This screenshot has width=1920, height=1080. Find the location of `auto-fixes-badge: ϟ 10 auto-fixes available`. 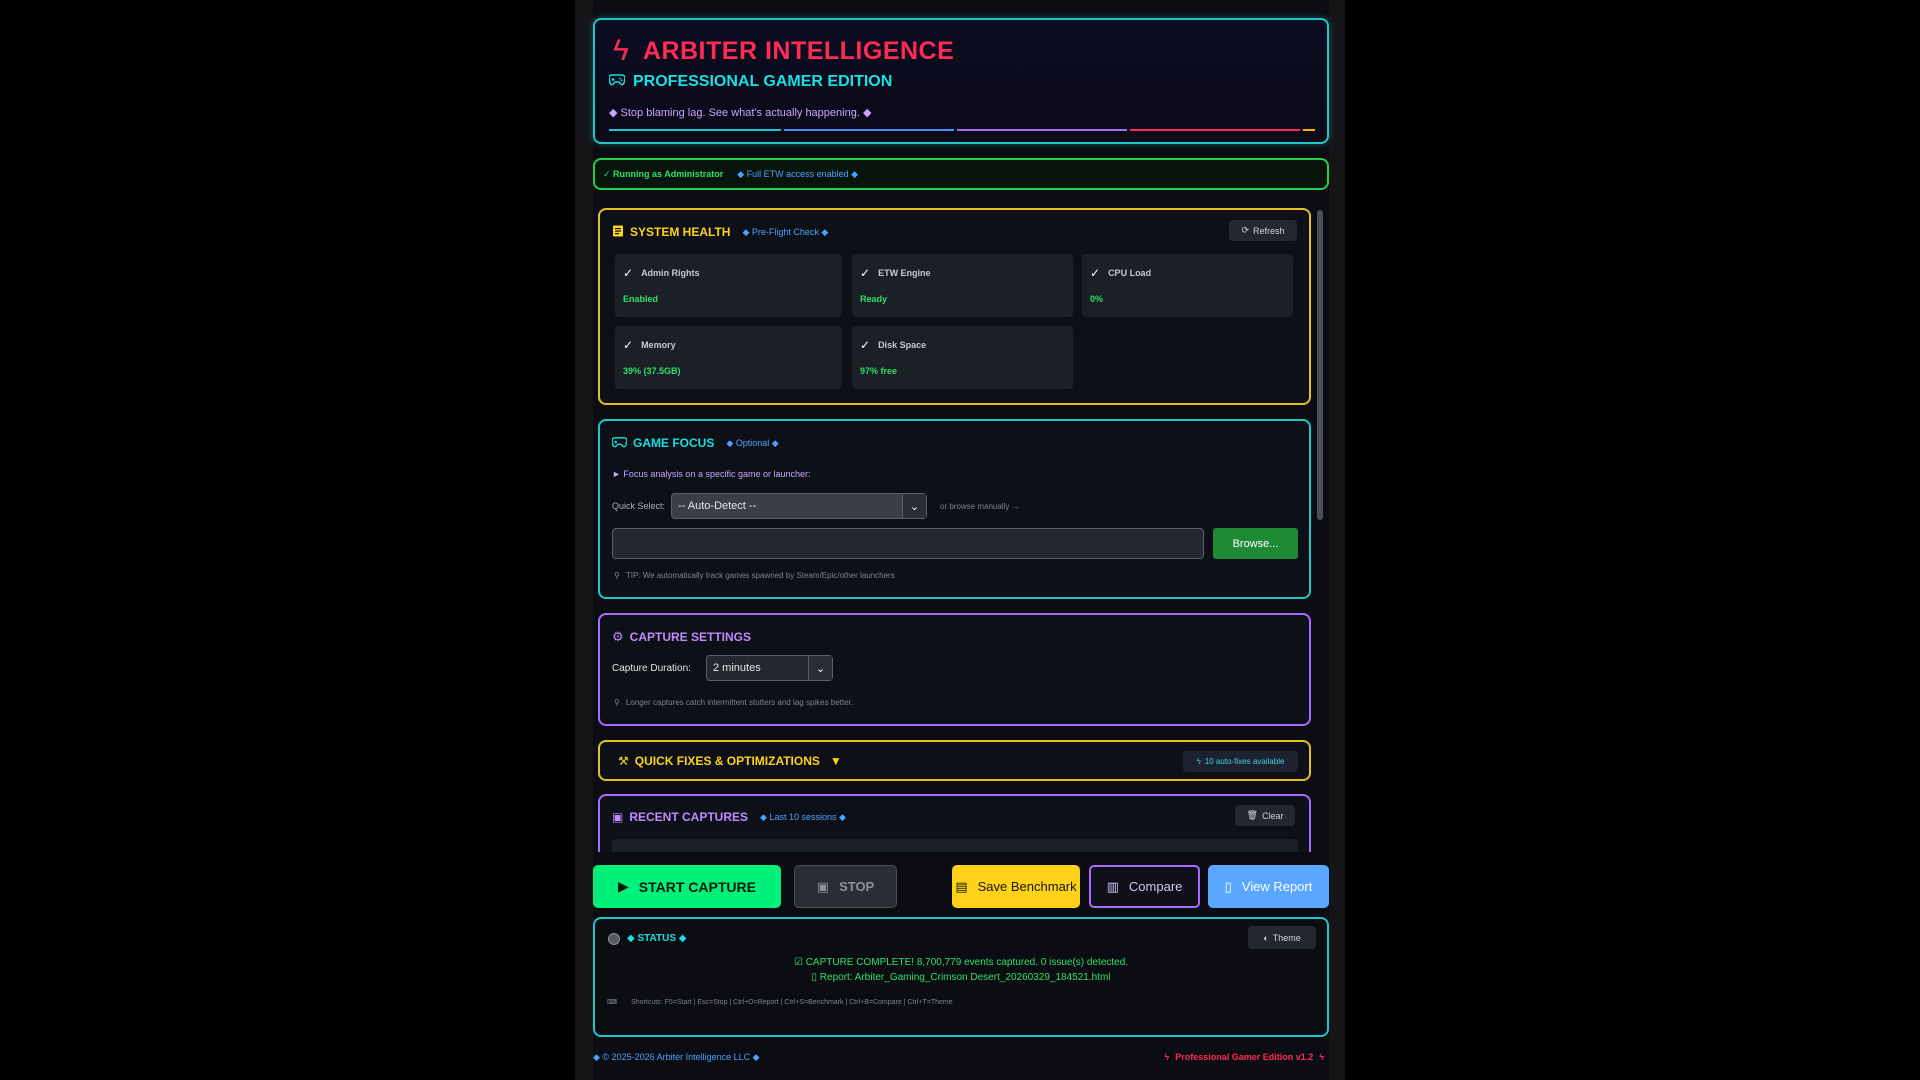

auto-fixes-badge: ϟ 10 auto-fixes available is located at coordinates (1240, 761).